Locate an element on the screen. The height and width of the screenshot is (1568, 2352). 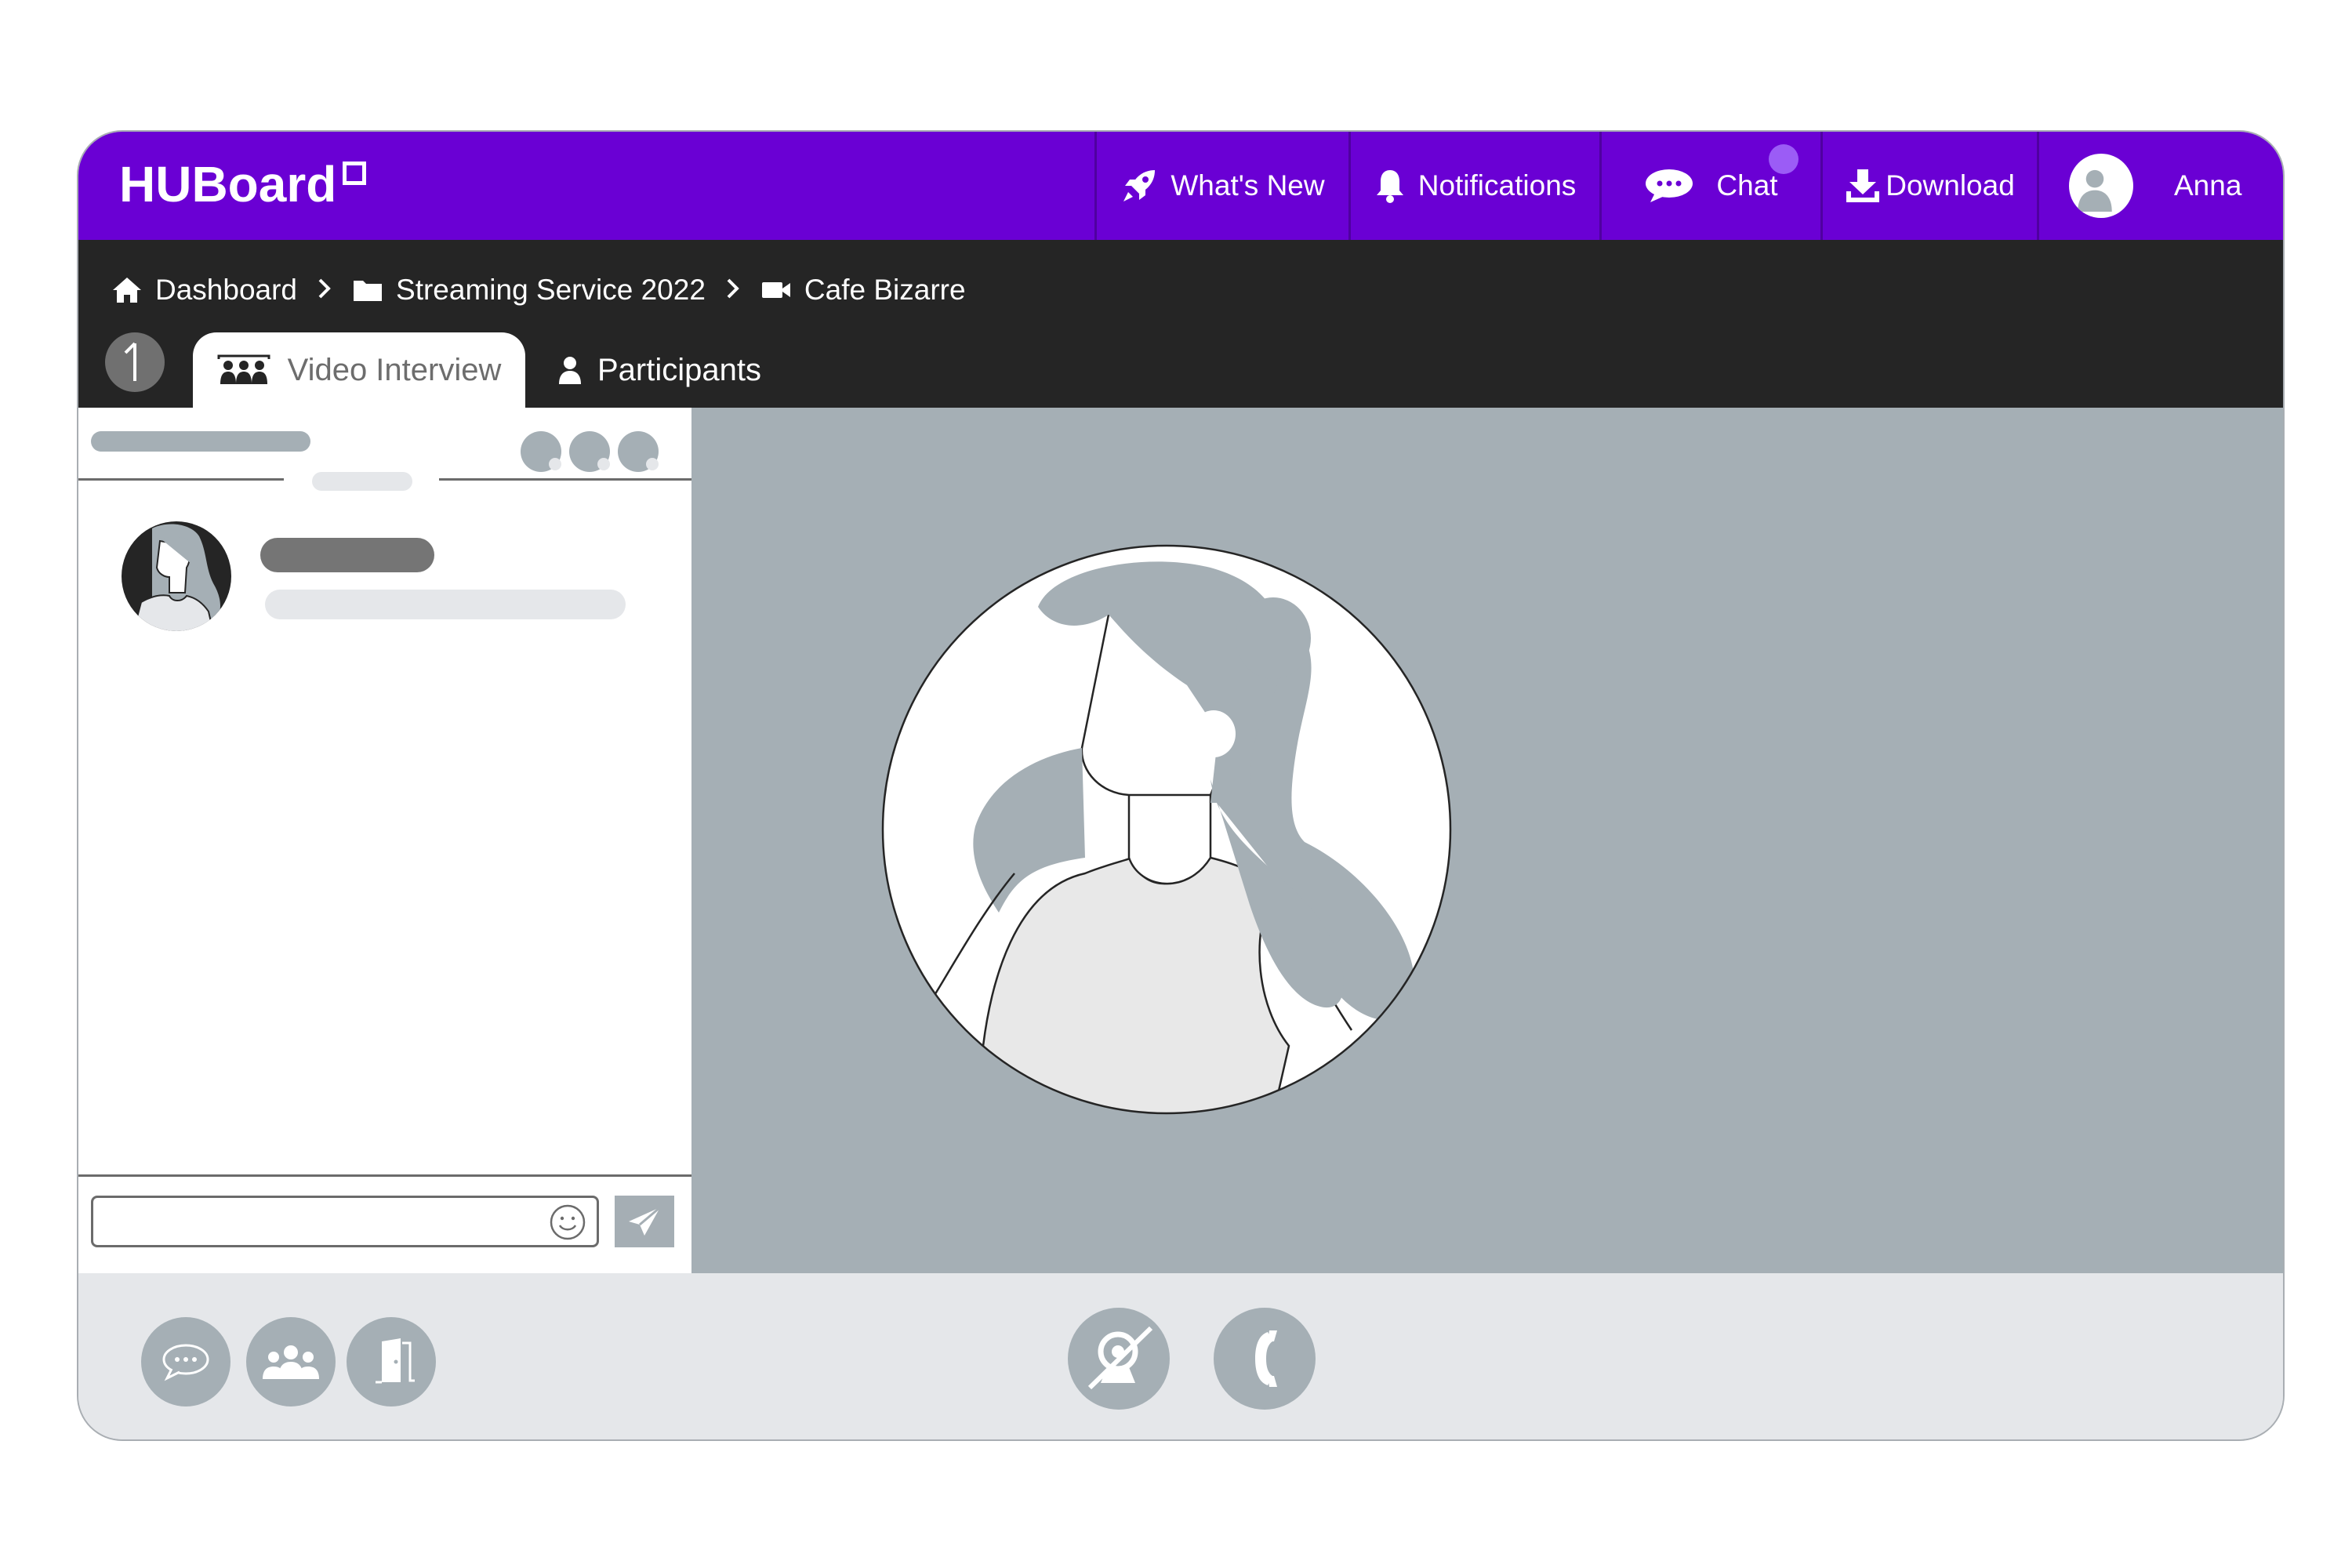
breadcrumb-streaming-service-label: Streaming Service 2022 is located at coordinates (551, 290).